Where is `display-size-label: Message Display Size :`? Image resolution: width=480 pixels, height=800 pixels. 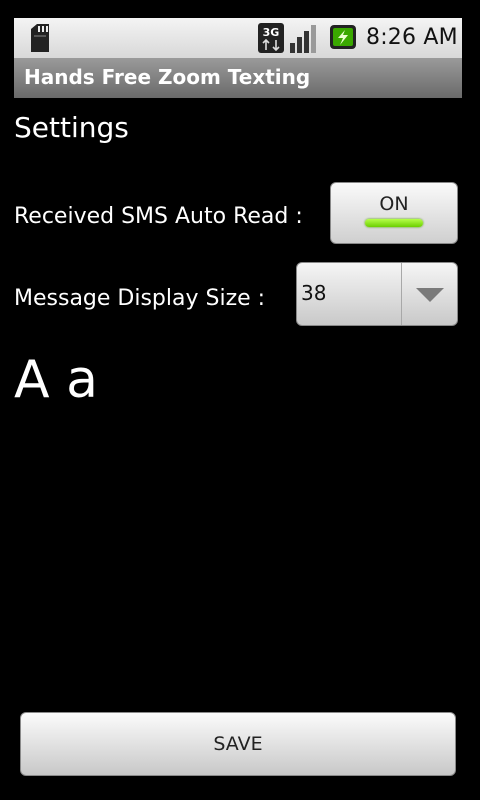
display-size-label: Message Display Size : is located at coordinates (140, 298).